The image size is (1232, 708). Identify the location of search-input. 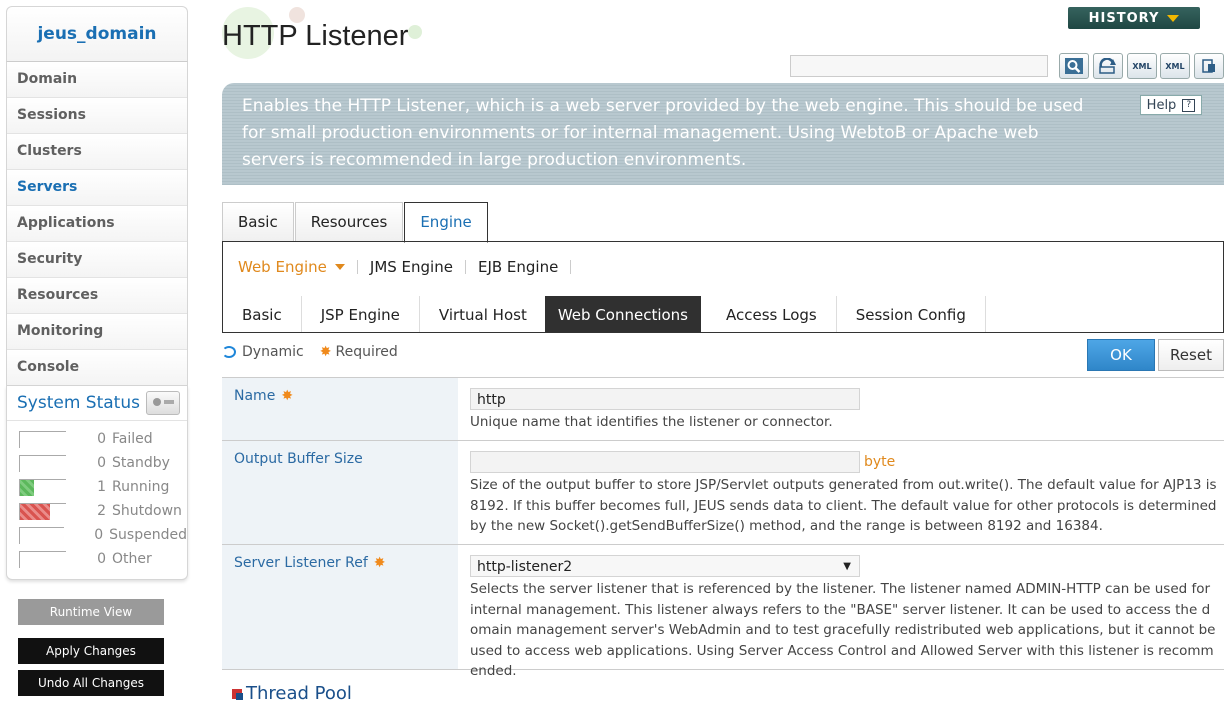
(919, 66).